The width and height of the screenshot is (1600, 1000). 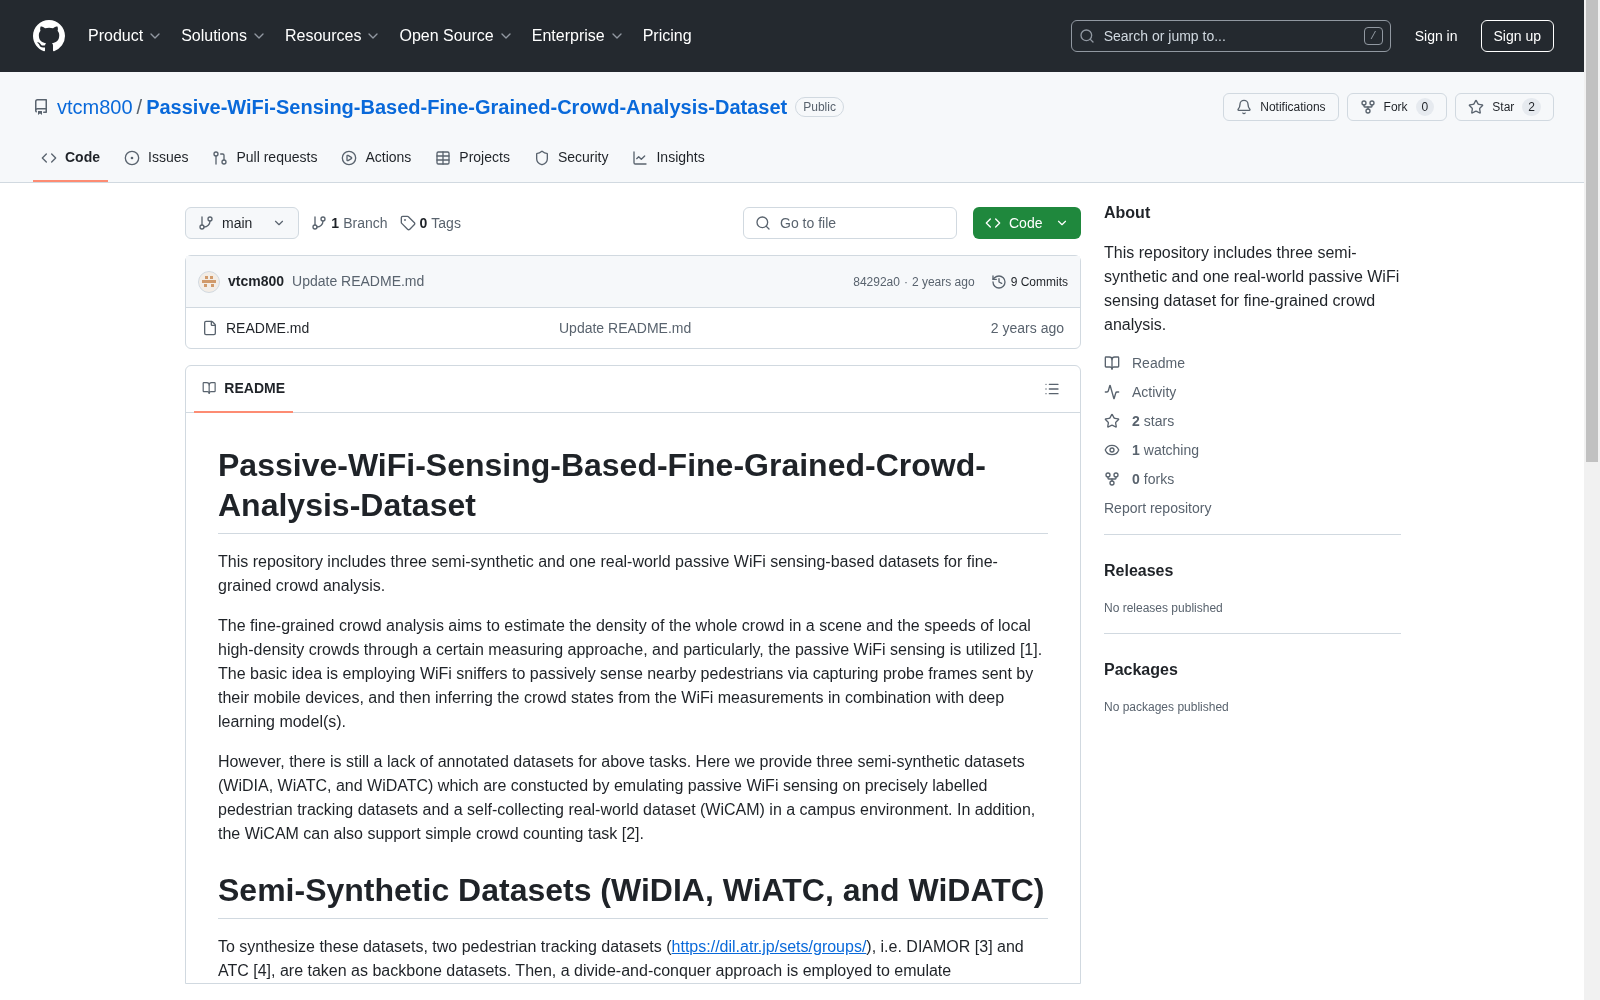 What do you see at coordinates (1027, 328) in the screenshot?
I see `file-time: 2 years ago` at bounding box center [1027, 328].